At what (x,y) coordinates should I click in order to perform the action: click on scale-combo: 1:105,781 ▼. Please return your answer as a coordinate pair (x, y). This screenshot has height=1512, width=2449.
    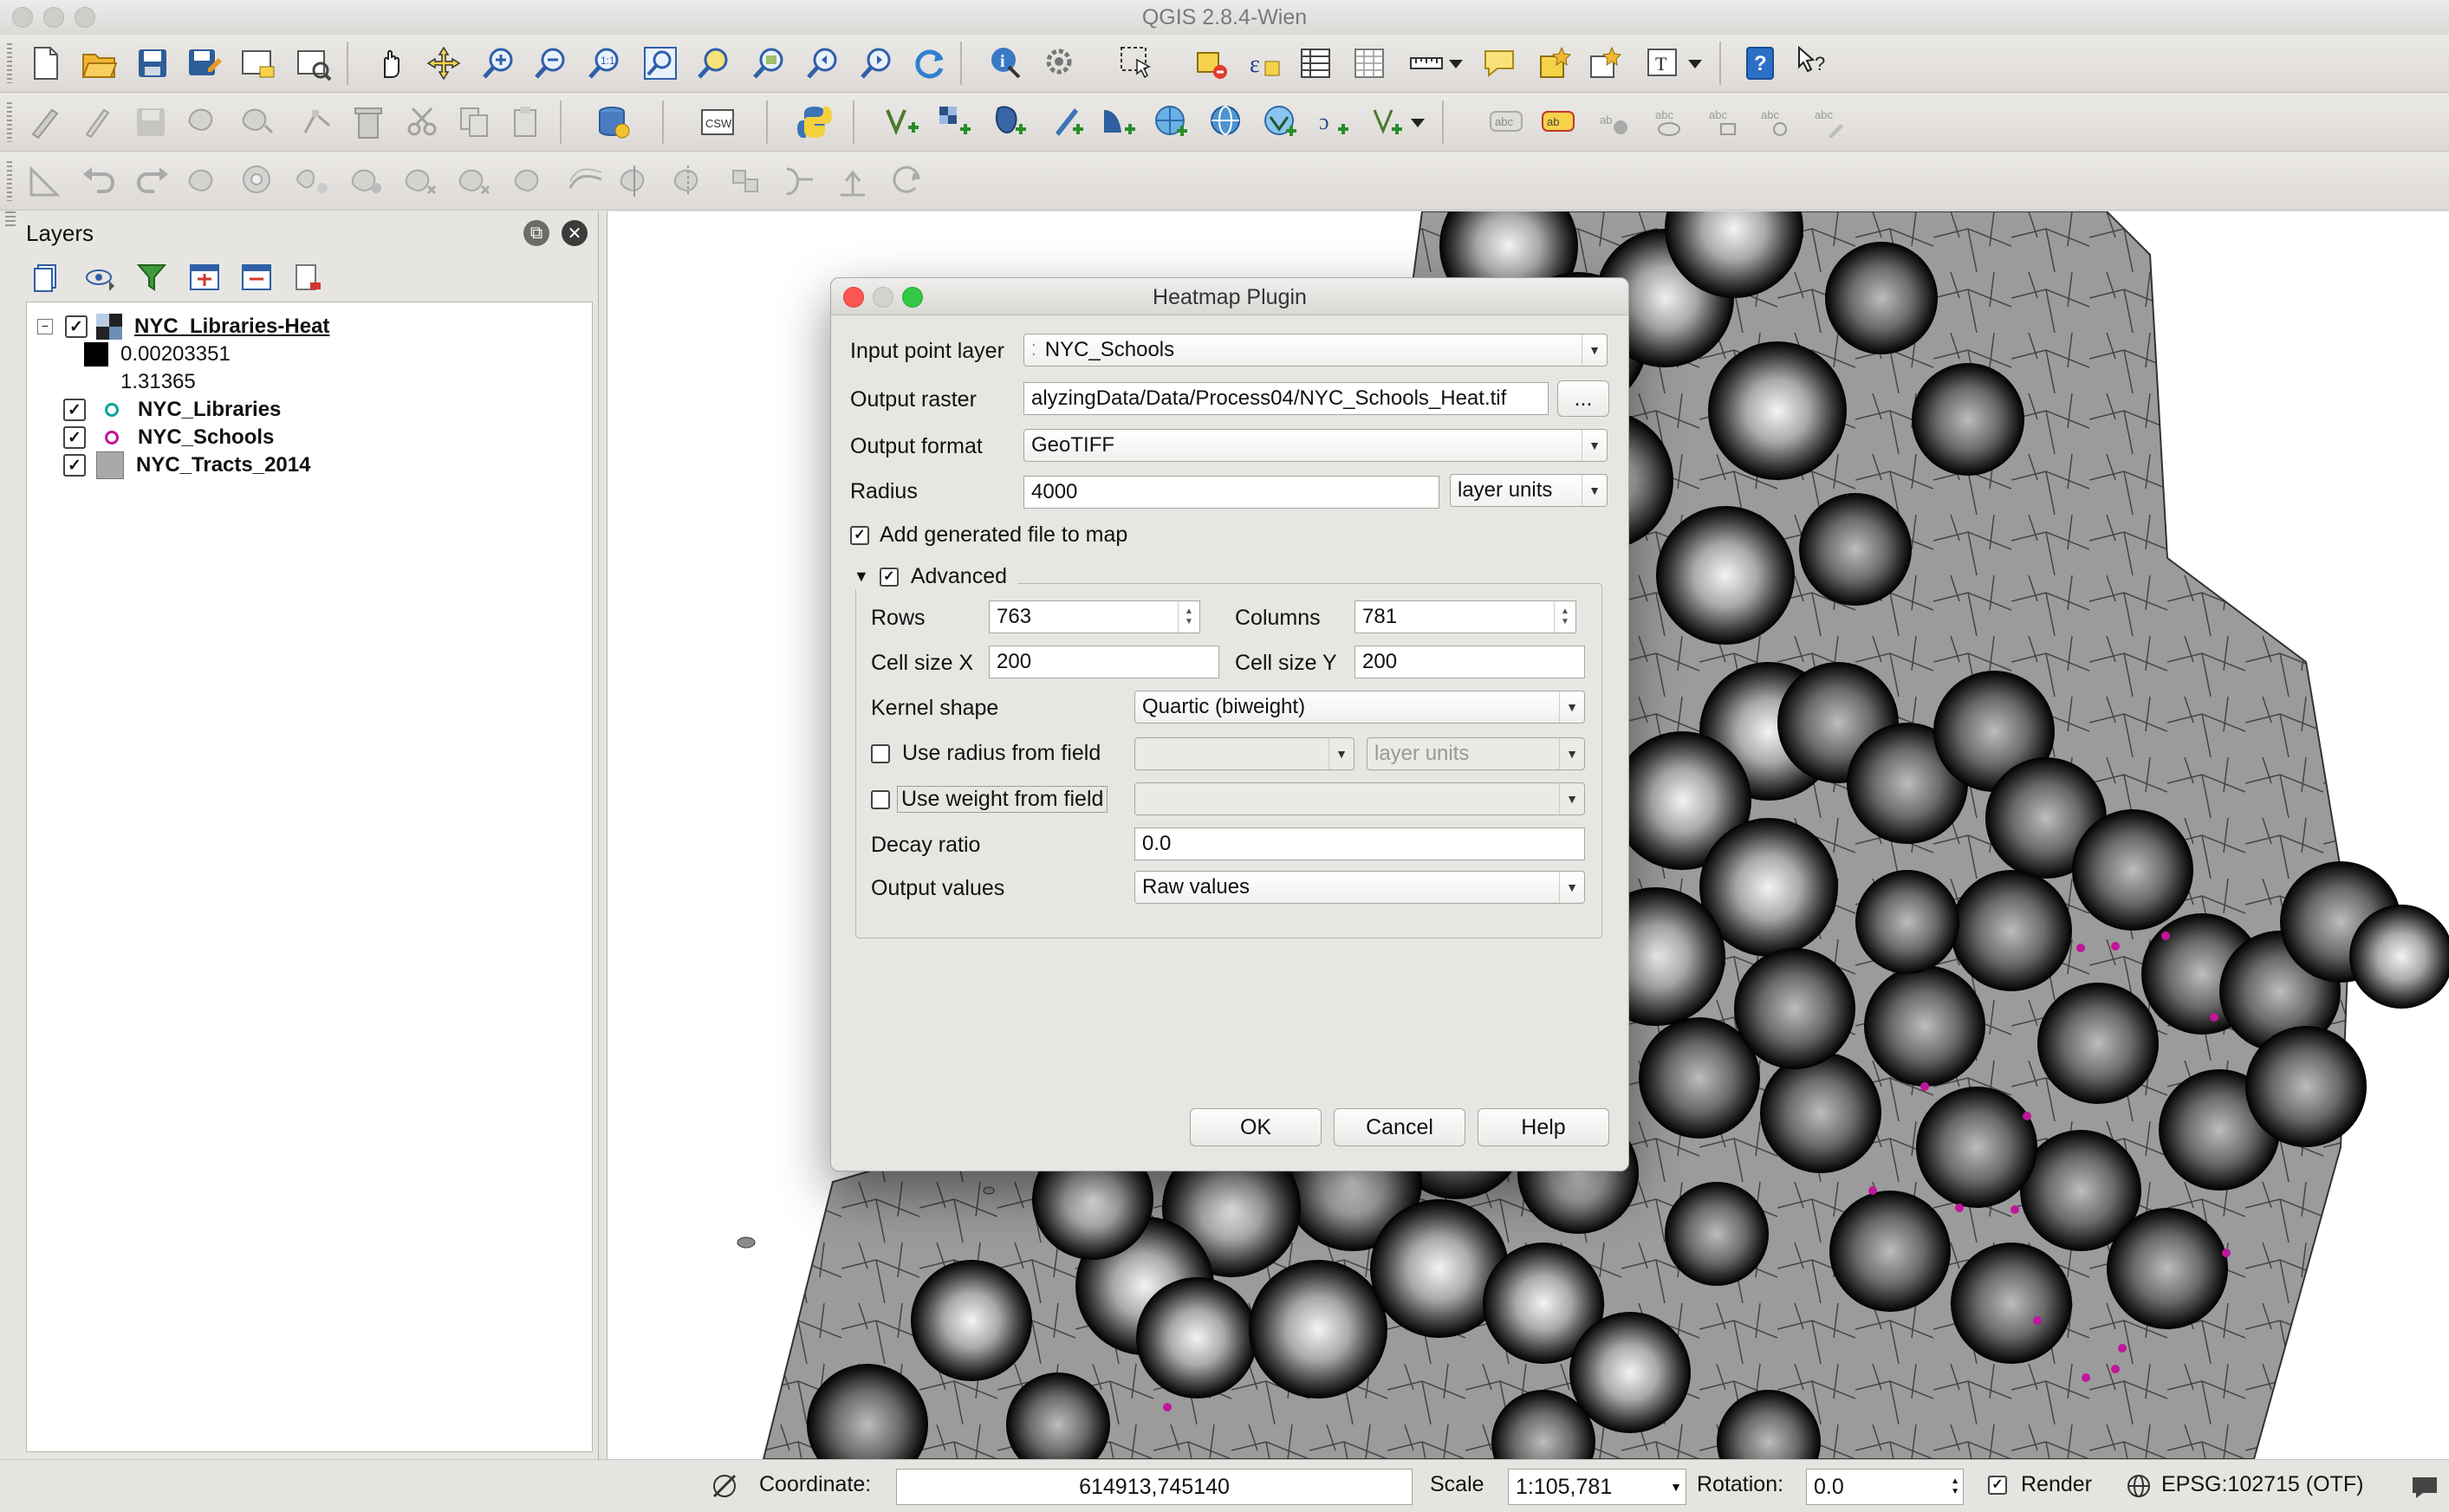
    Looking at the image, I should click on (1597, 1487).